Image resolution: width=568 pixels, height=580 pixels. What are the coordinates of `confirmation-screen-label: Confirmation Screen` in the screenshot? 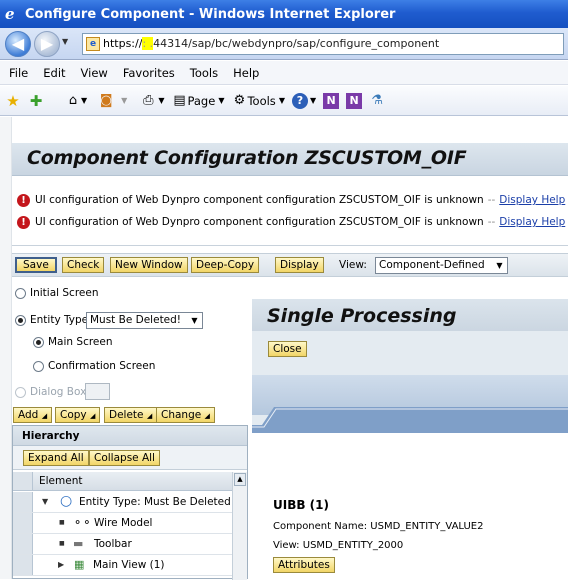 It's located at (102, 366).